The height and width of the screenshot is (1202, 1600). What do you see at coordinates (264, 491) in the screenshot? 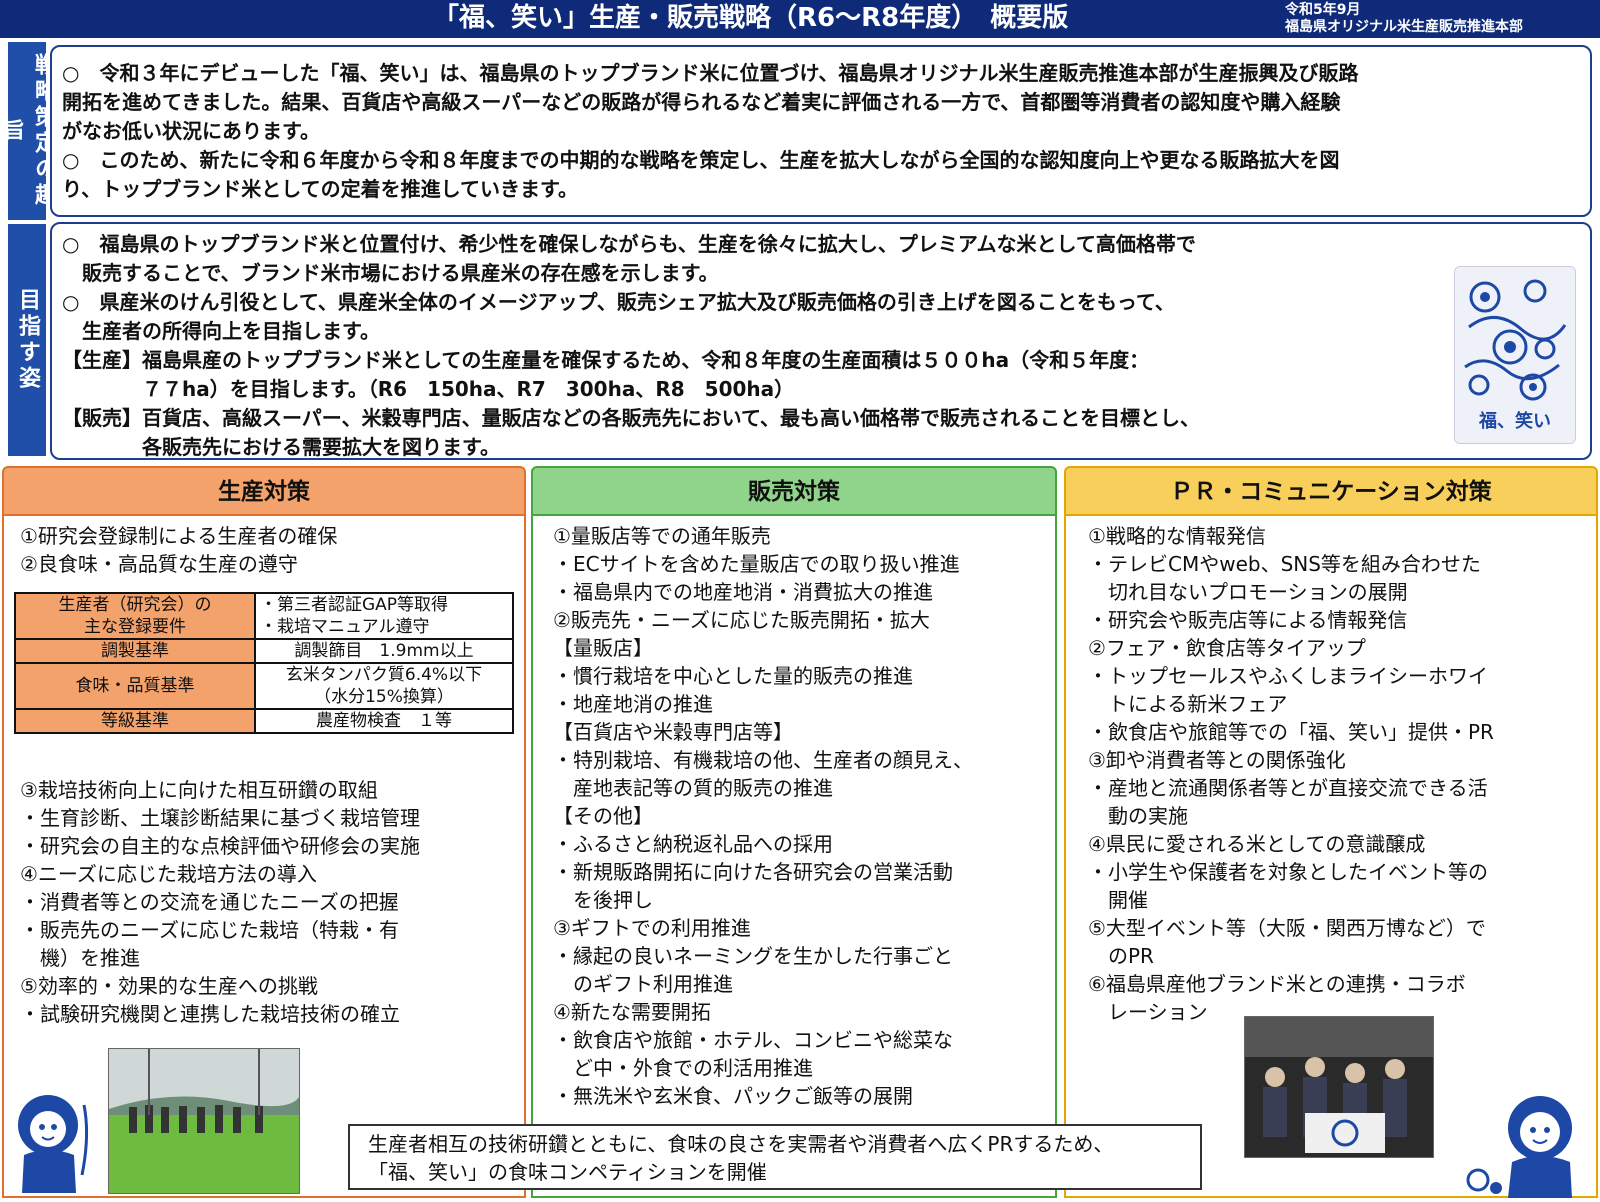
I see `production-header: 生産対策` at bounding box center [264, 491].